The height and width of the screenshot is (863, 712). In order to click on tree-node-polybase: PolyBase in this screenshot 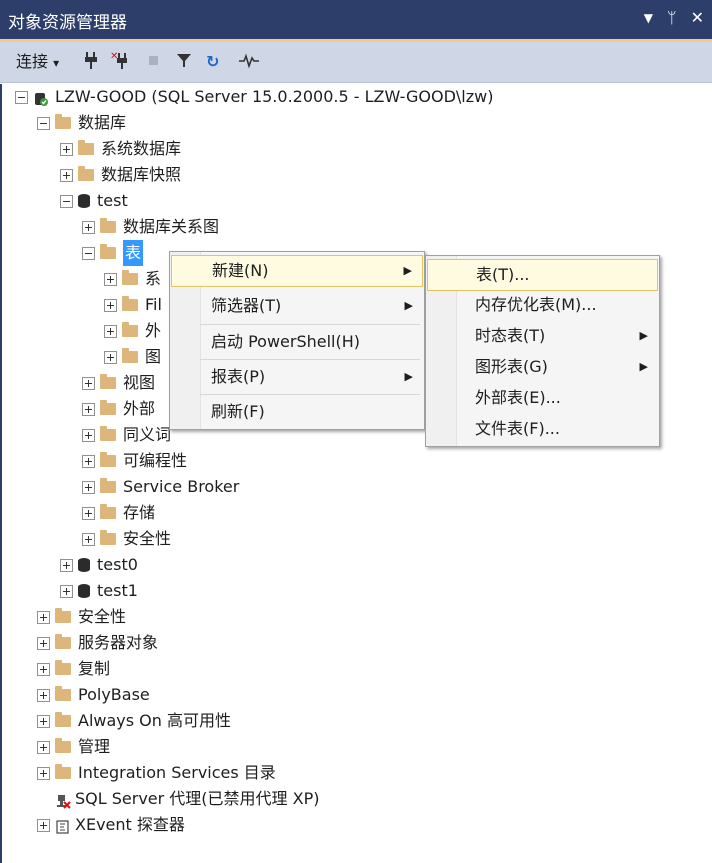, I will do `click(93, 695)`.